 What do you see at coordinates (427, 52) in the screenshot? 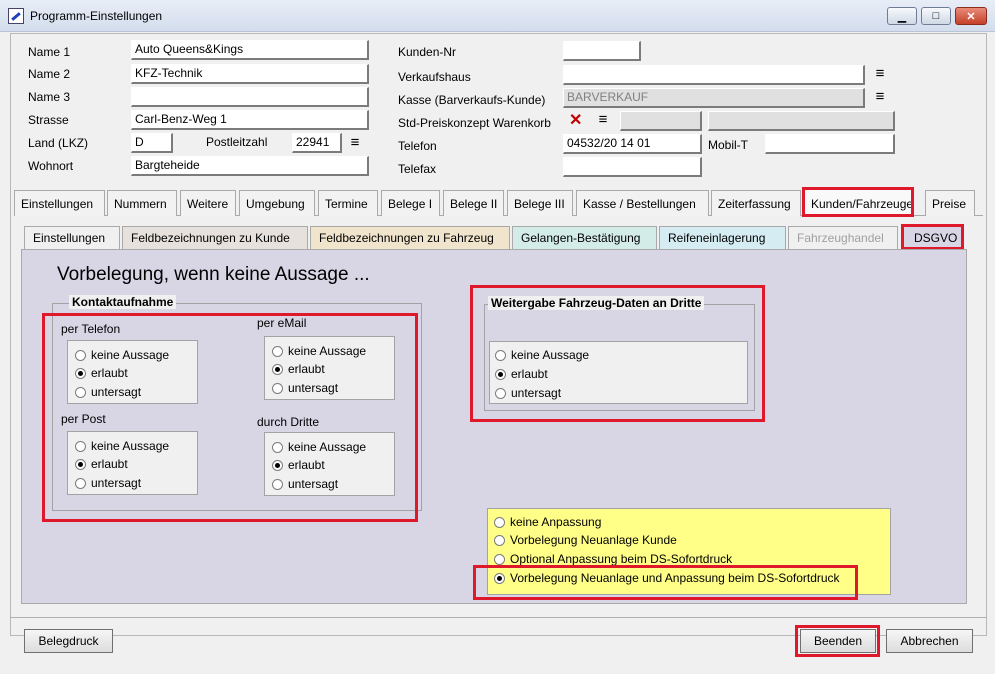
I see `custno-label: Kunden-Nr` at bounding box center [427, 52].